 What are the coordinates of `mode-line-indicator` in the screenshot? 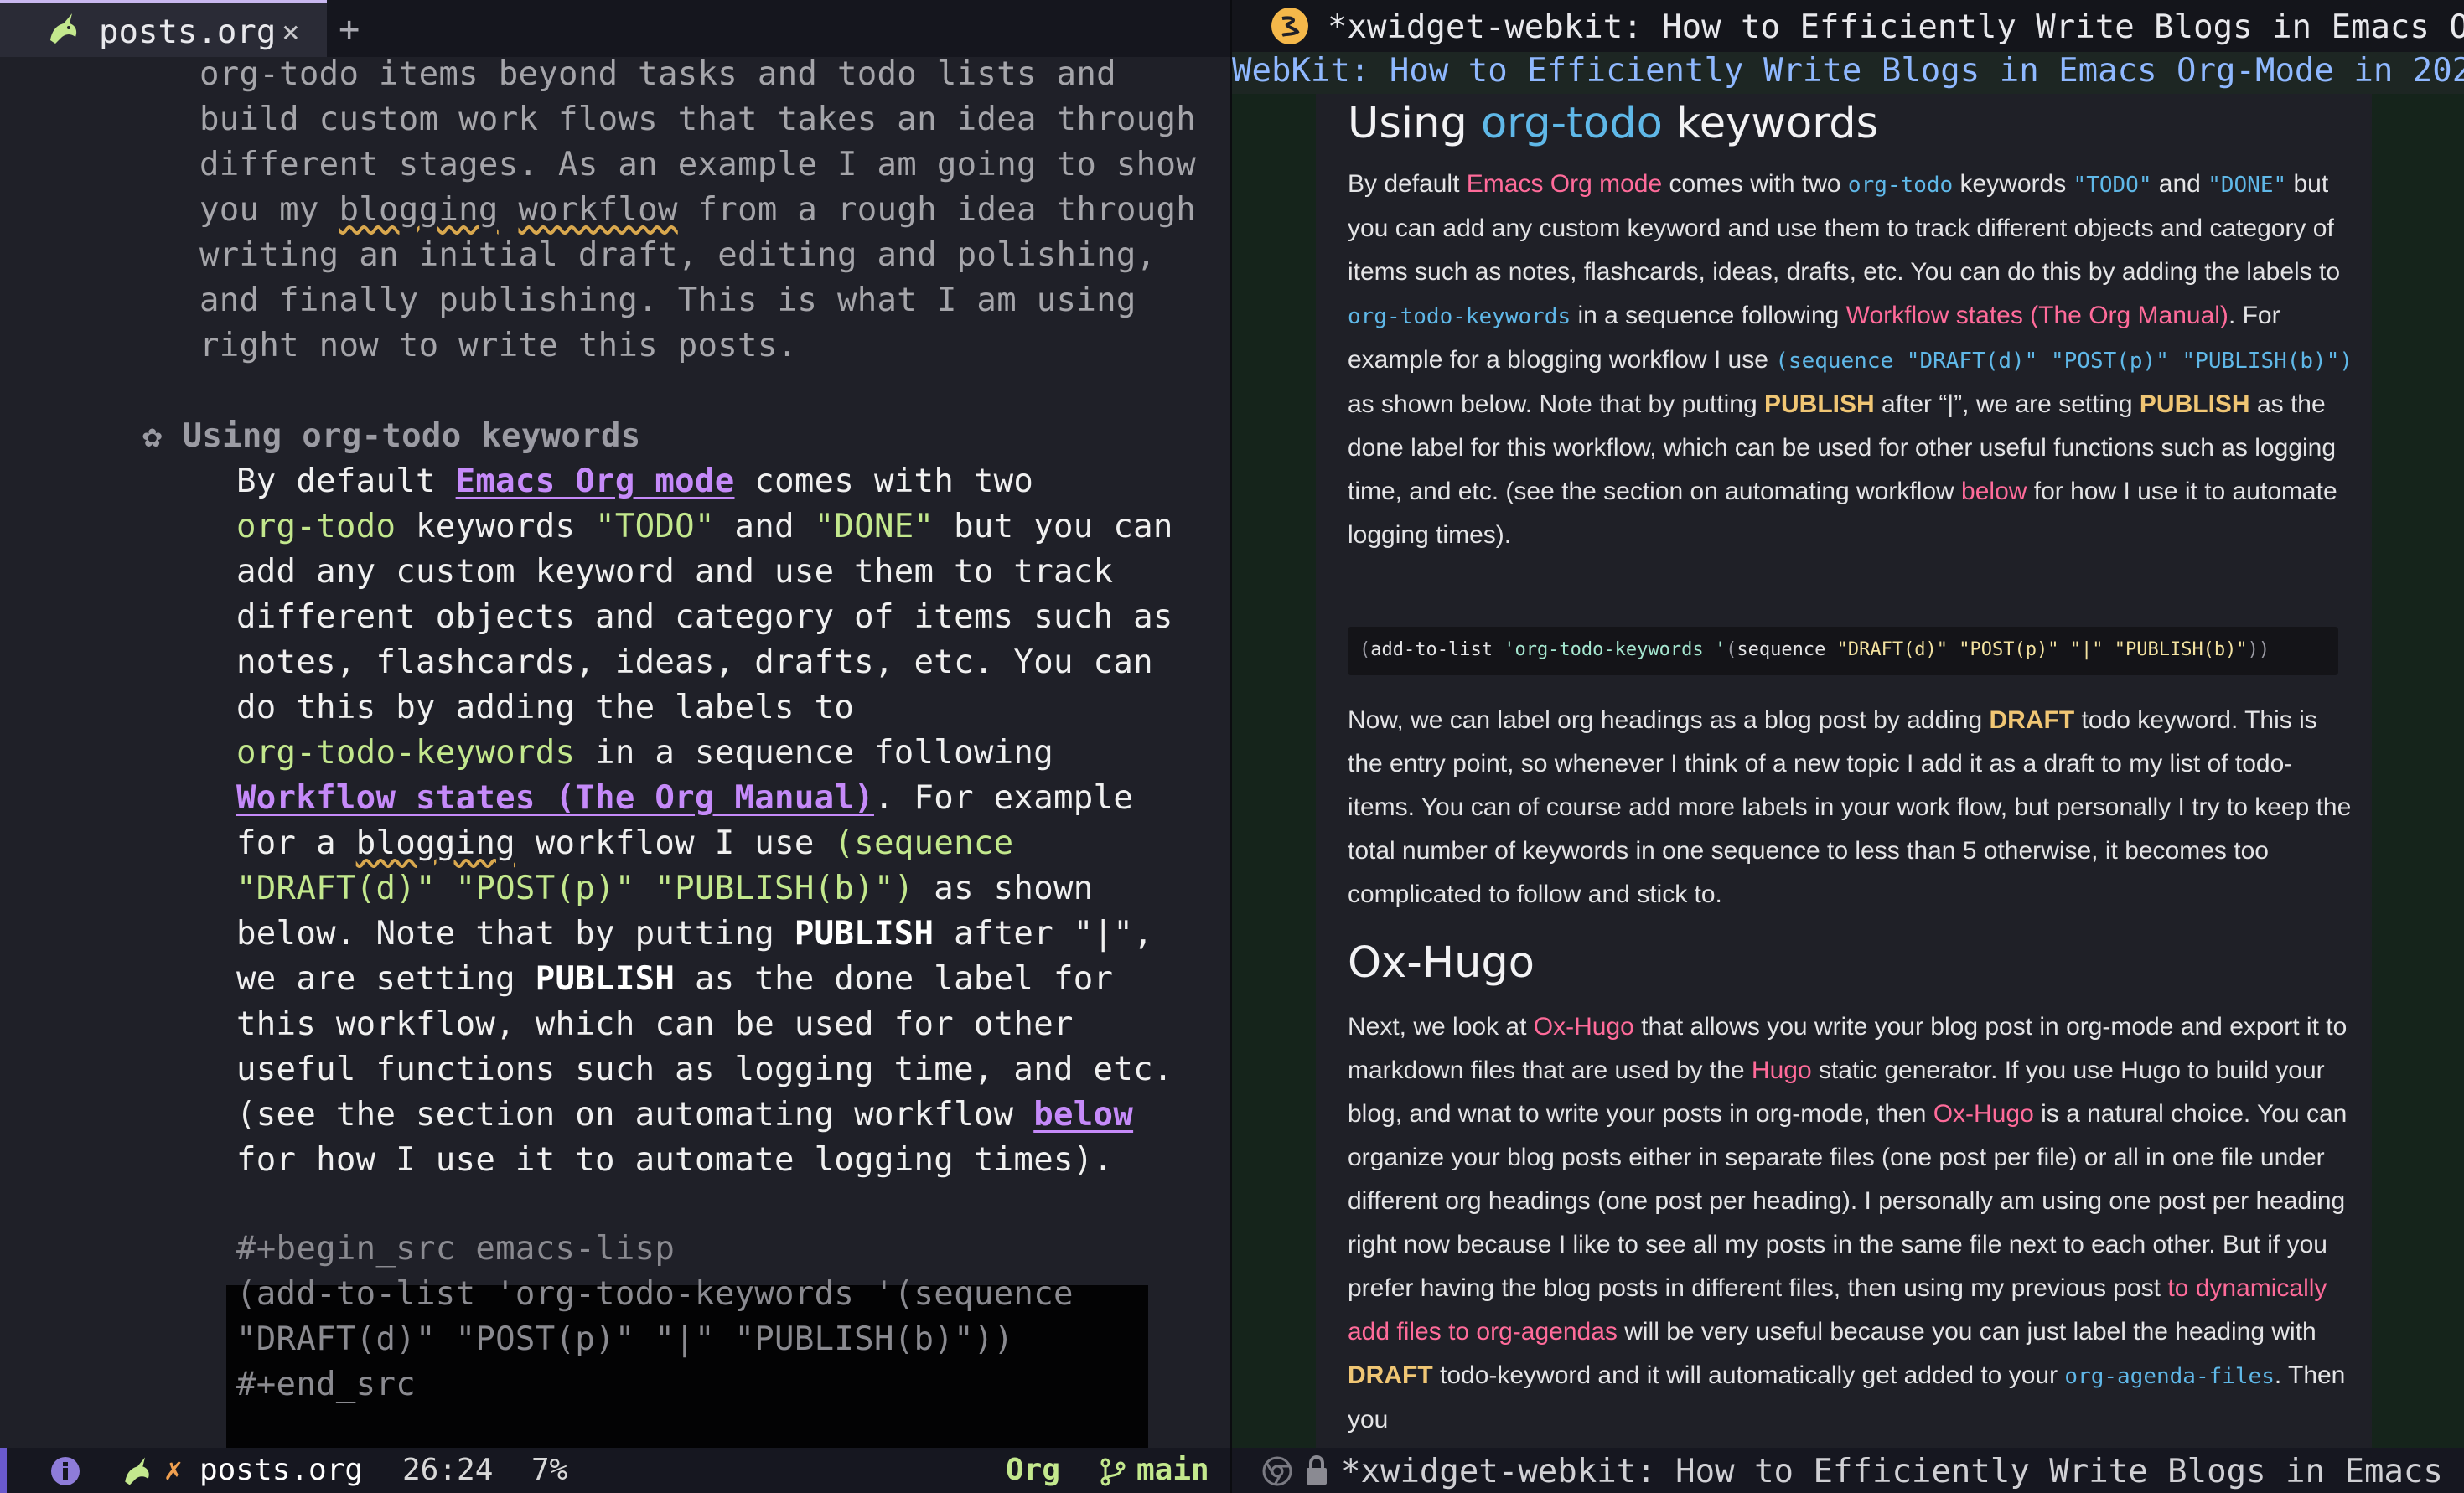 It's located at (3, 1470).